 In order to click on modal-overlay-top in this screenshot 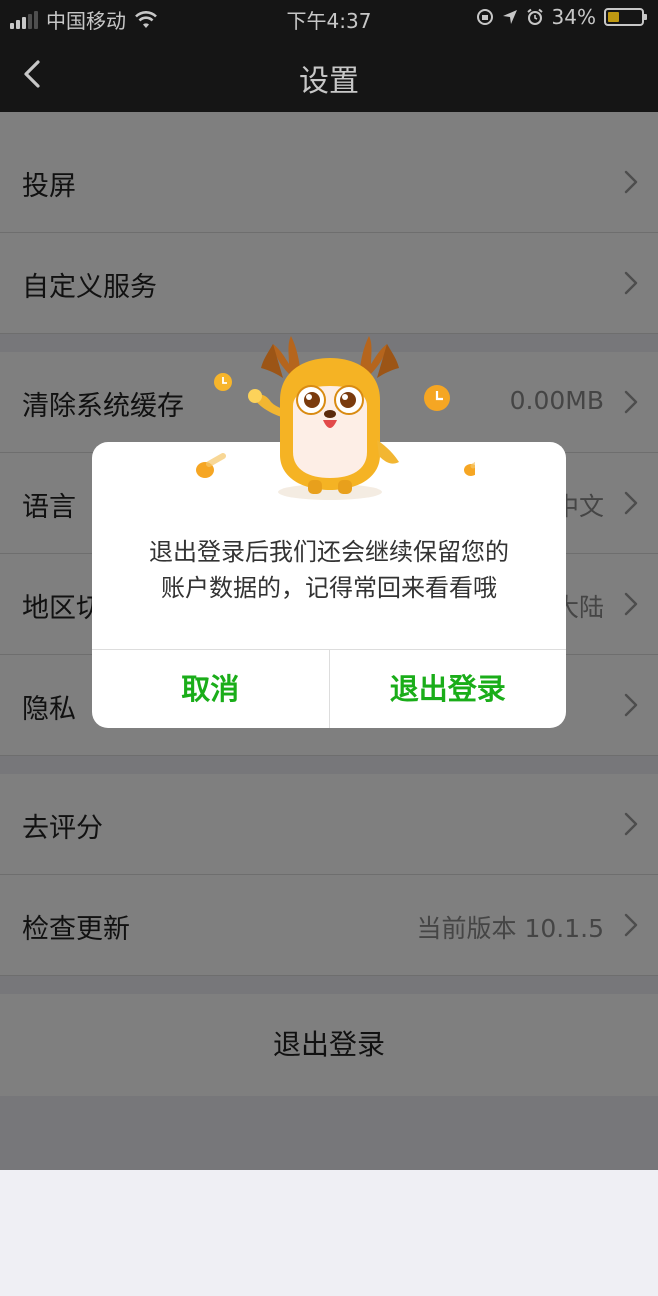, I will do `click(329, 56)`.